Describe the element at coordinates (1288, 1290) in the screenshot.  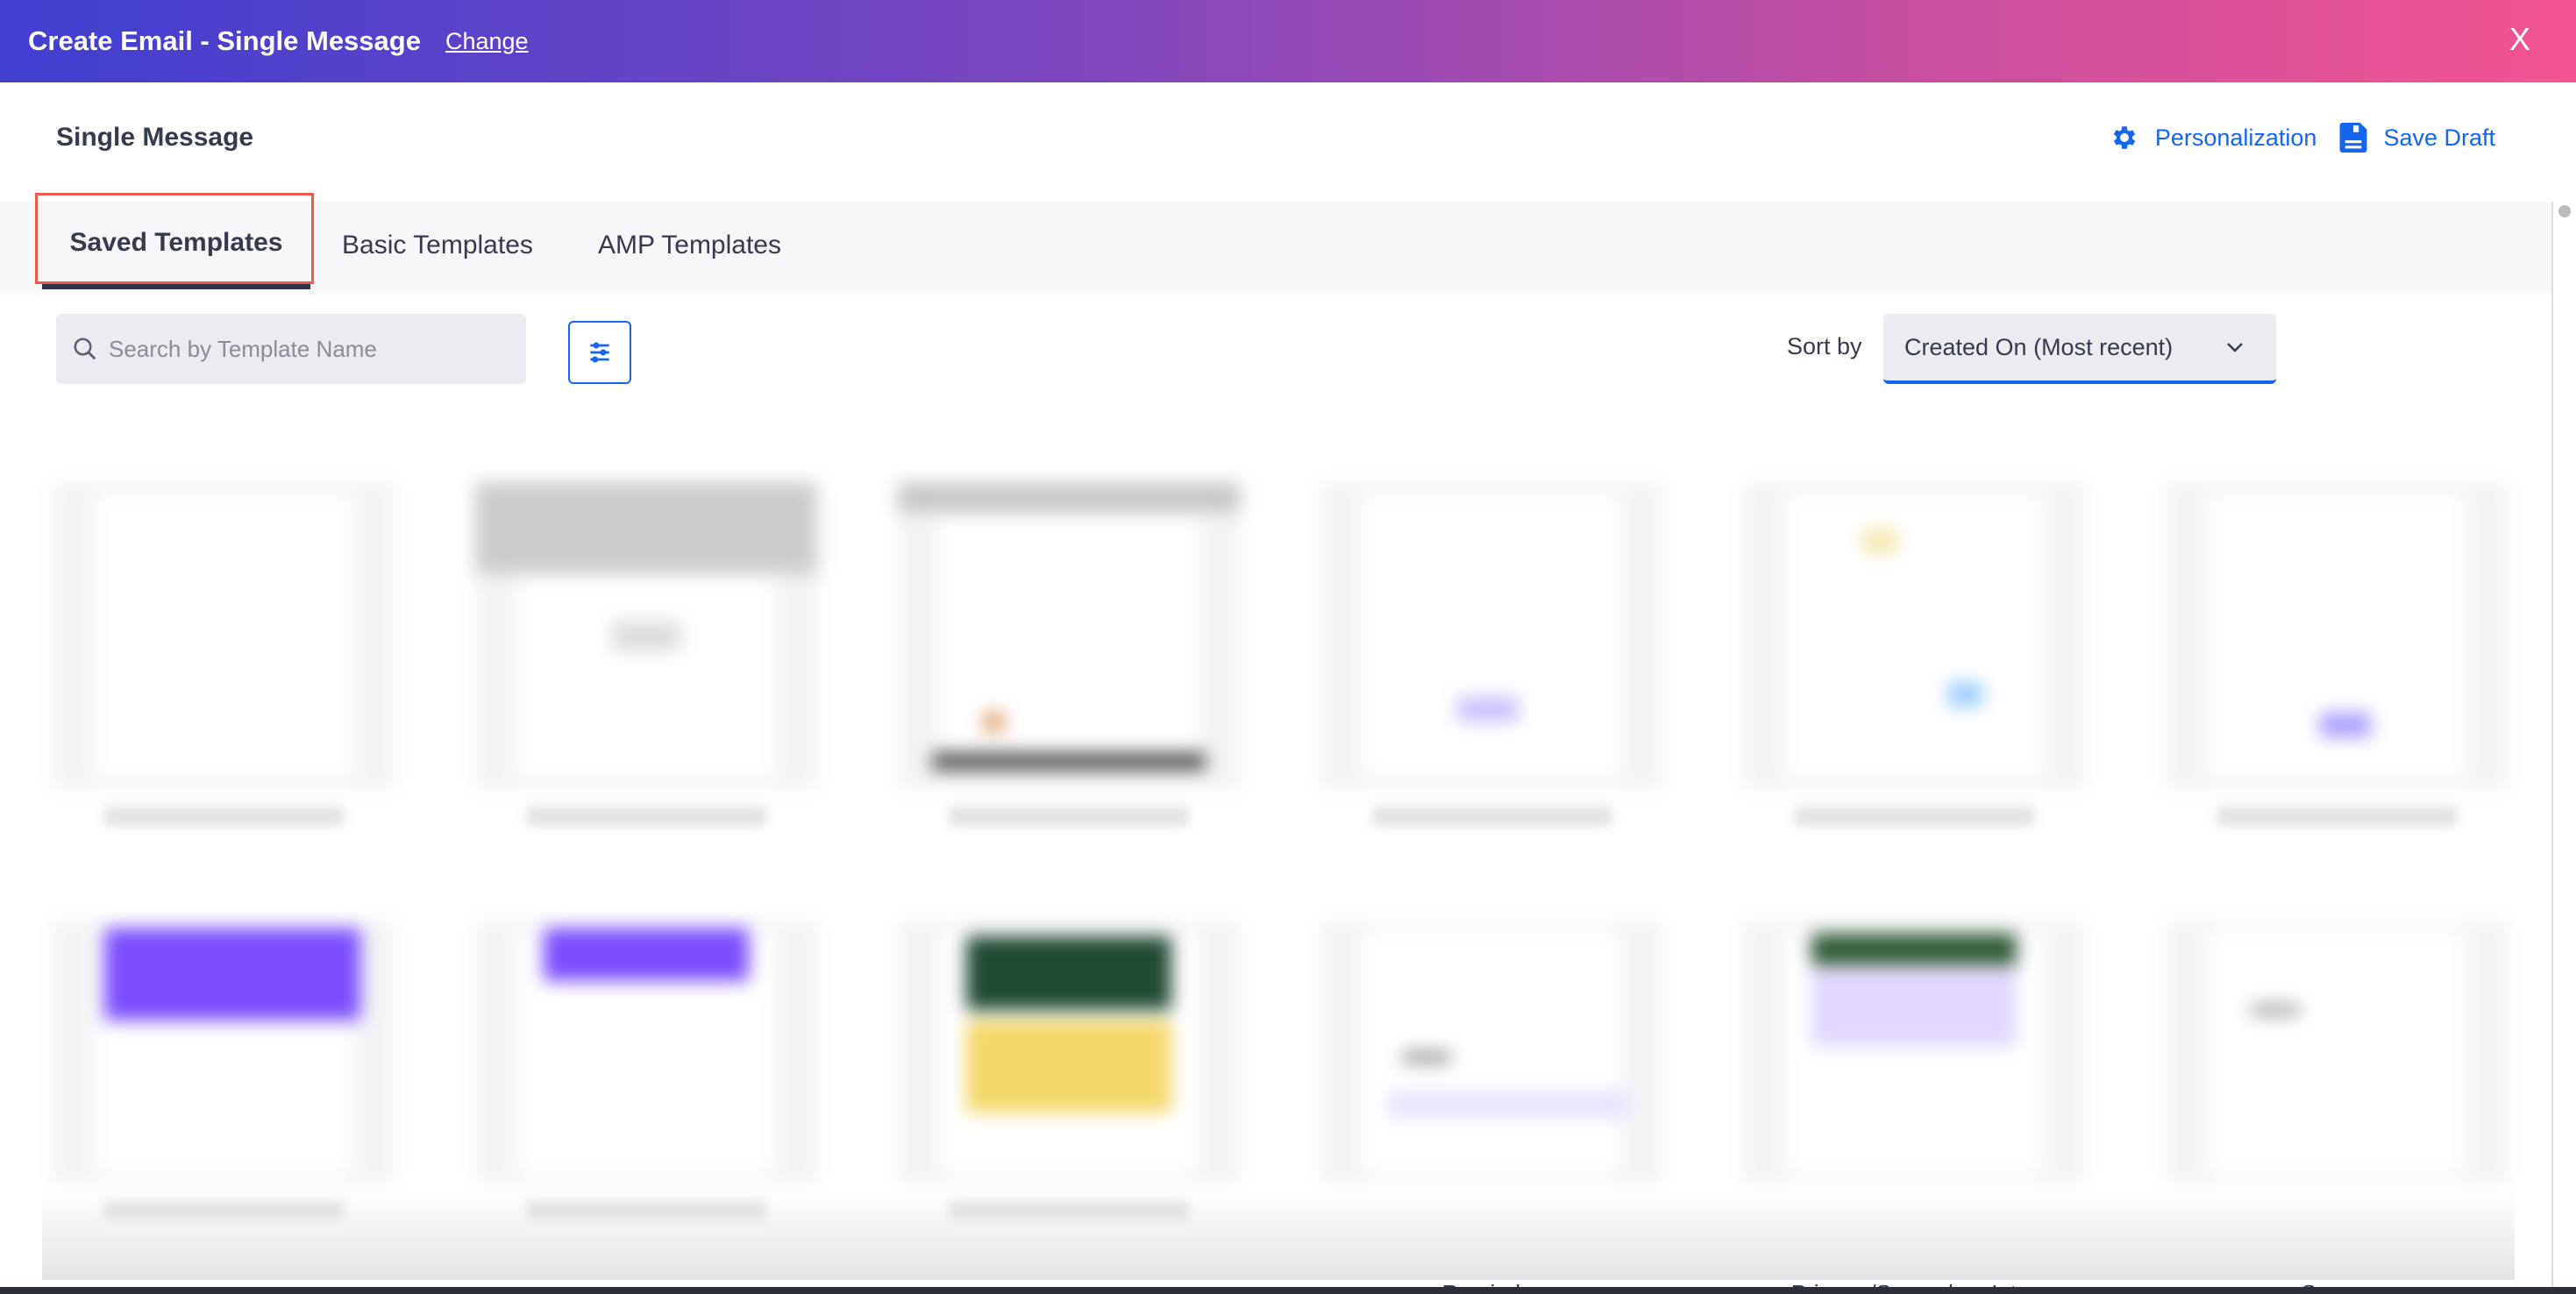
I see `window-edge` at that location.